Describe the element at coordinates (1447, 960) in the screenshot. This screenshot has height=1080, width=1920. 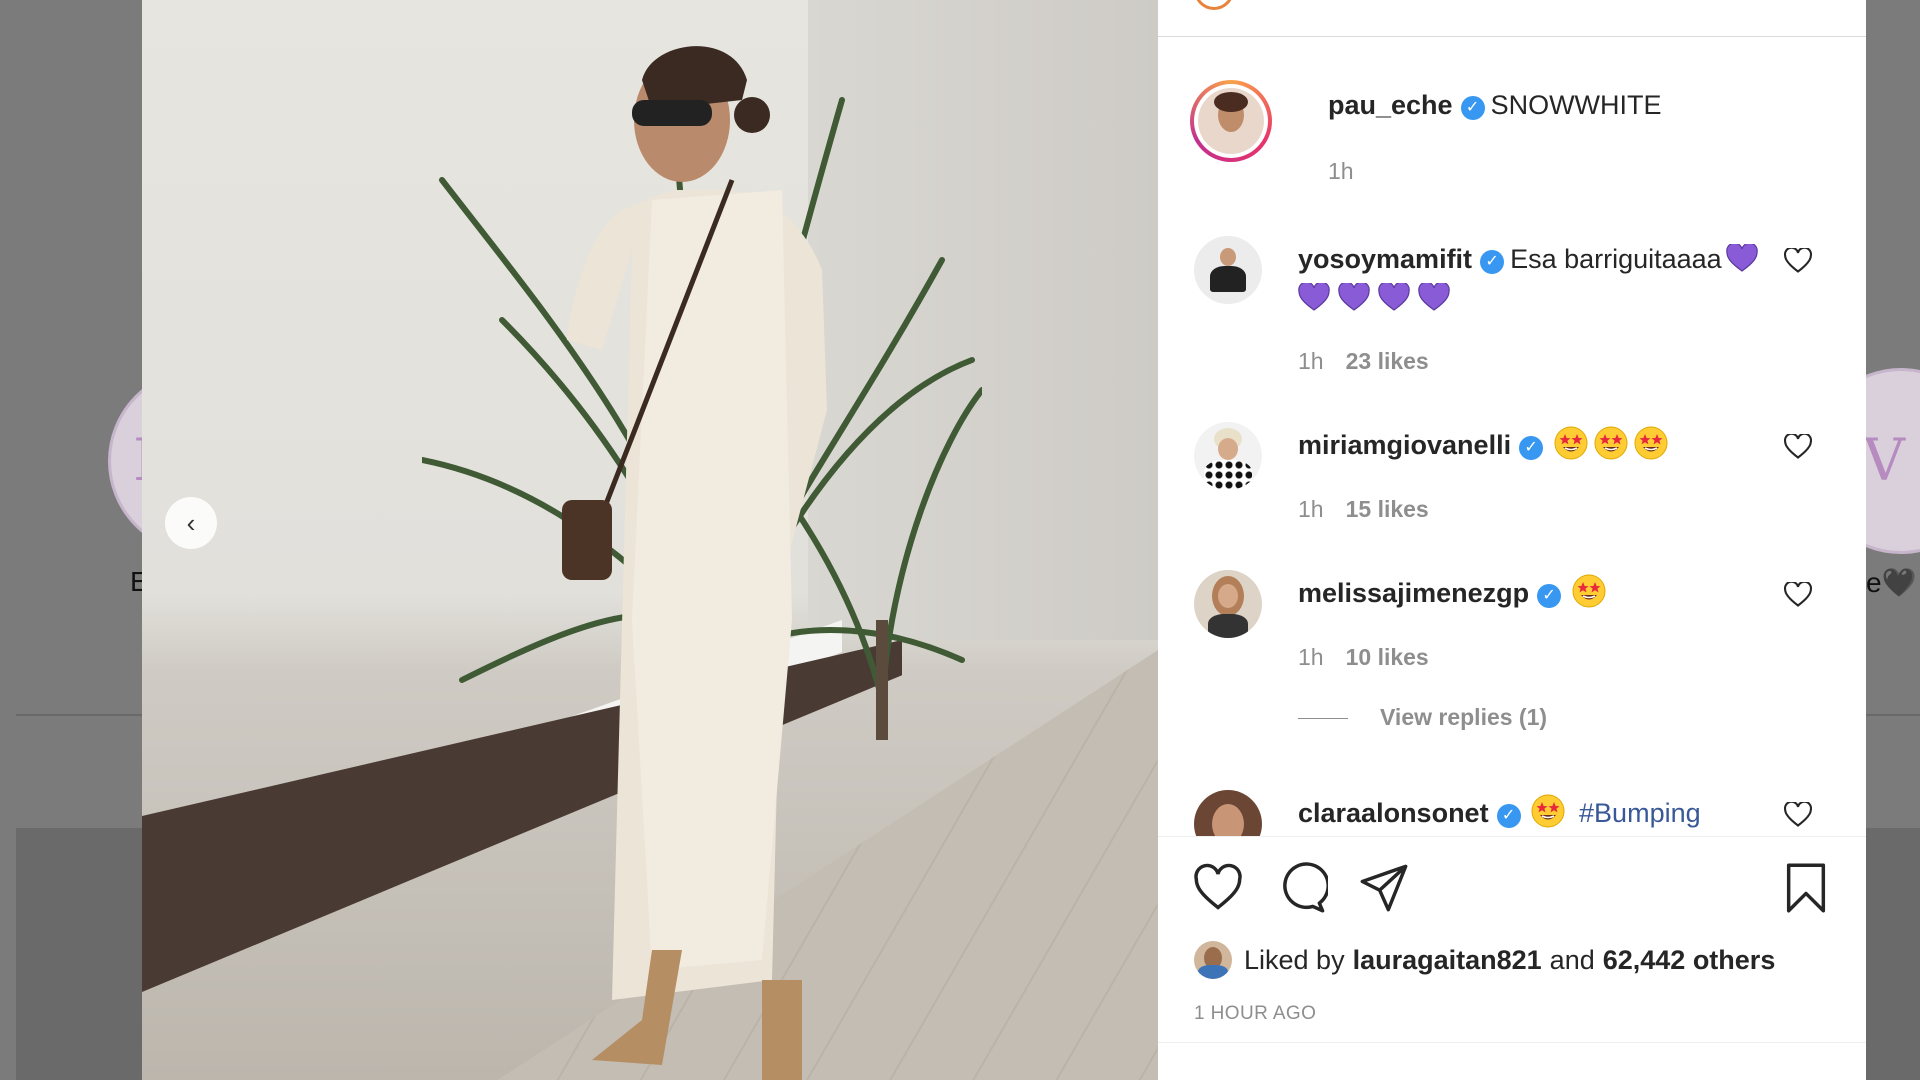
I see `liked-by-user-link: lauragaitan821` at that location.